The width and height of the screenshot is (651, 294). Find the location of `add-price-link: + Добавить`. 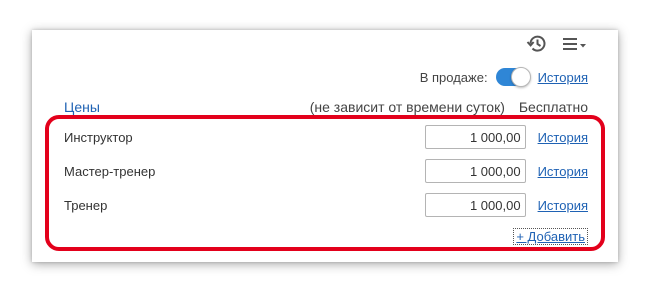

add-price-link: + Добавить is located at coordinates (550, 236).